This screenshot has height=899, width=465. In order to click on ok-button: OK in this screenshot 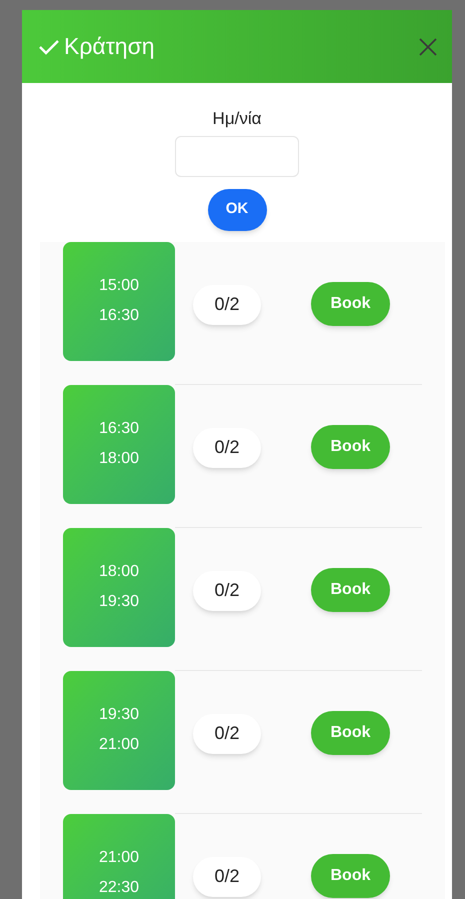, I will do `click(237, 209)`.